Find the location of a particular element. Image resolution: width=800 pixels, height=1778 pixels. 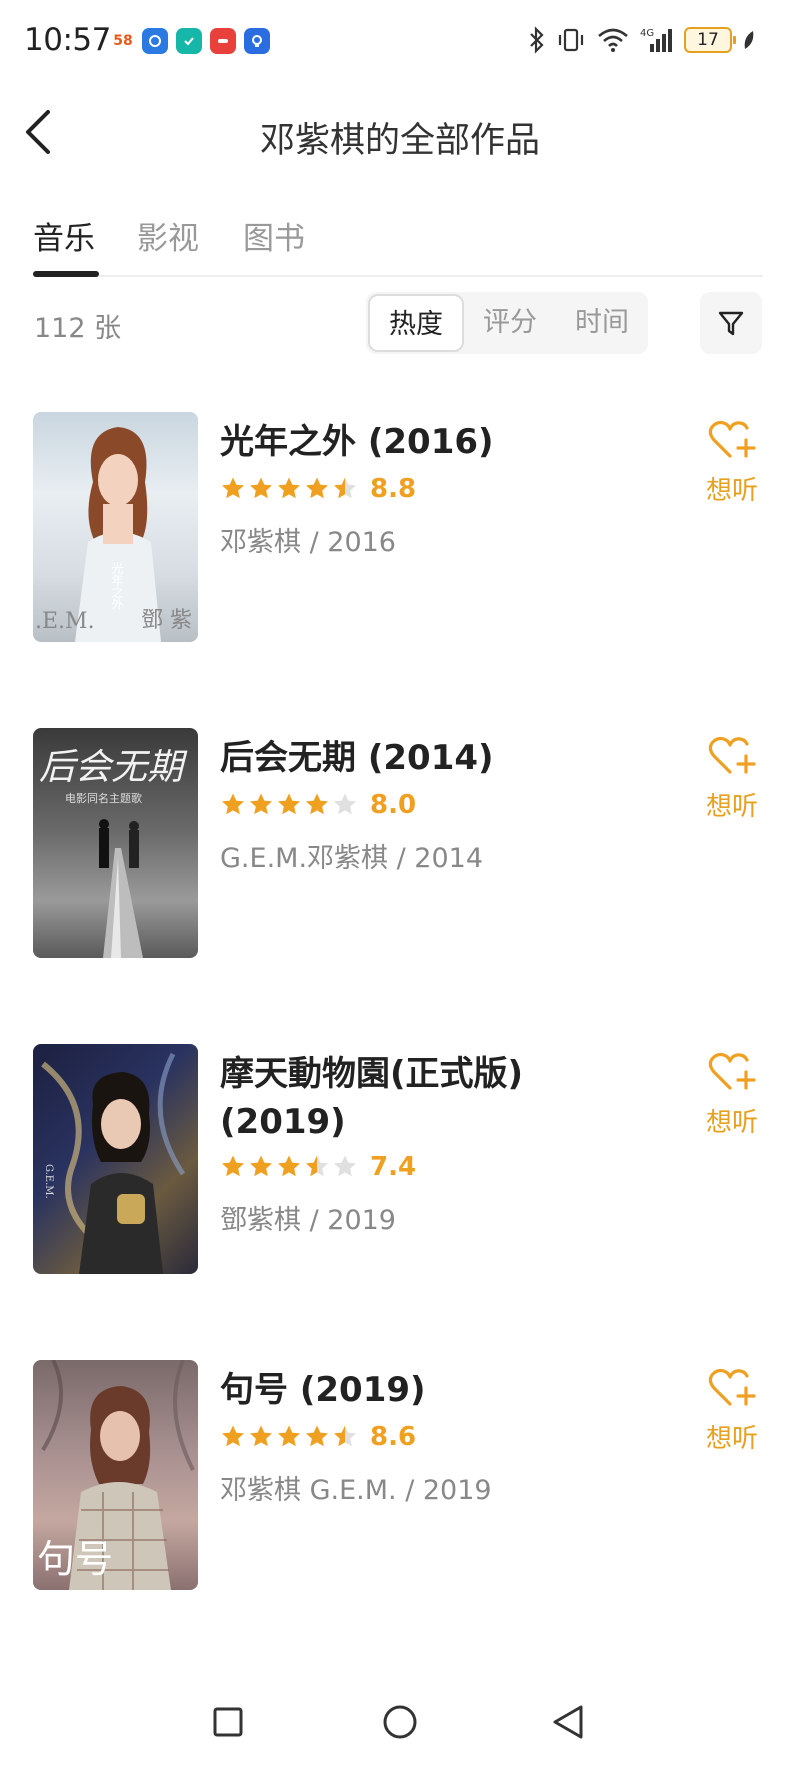

circle-icon is located at coordinates (400, 1722).